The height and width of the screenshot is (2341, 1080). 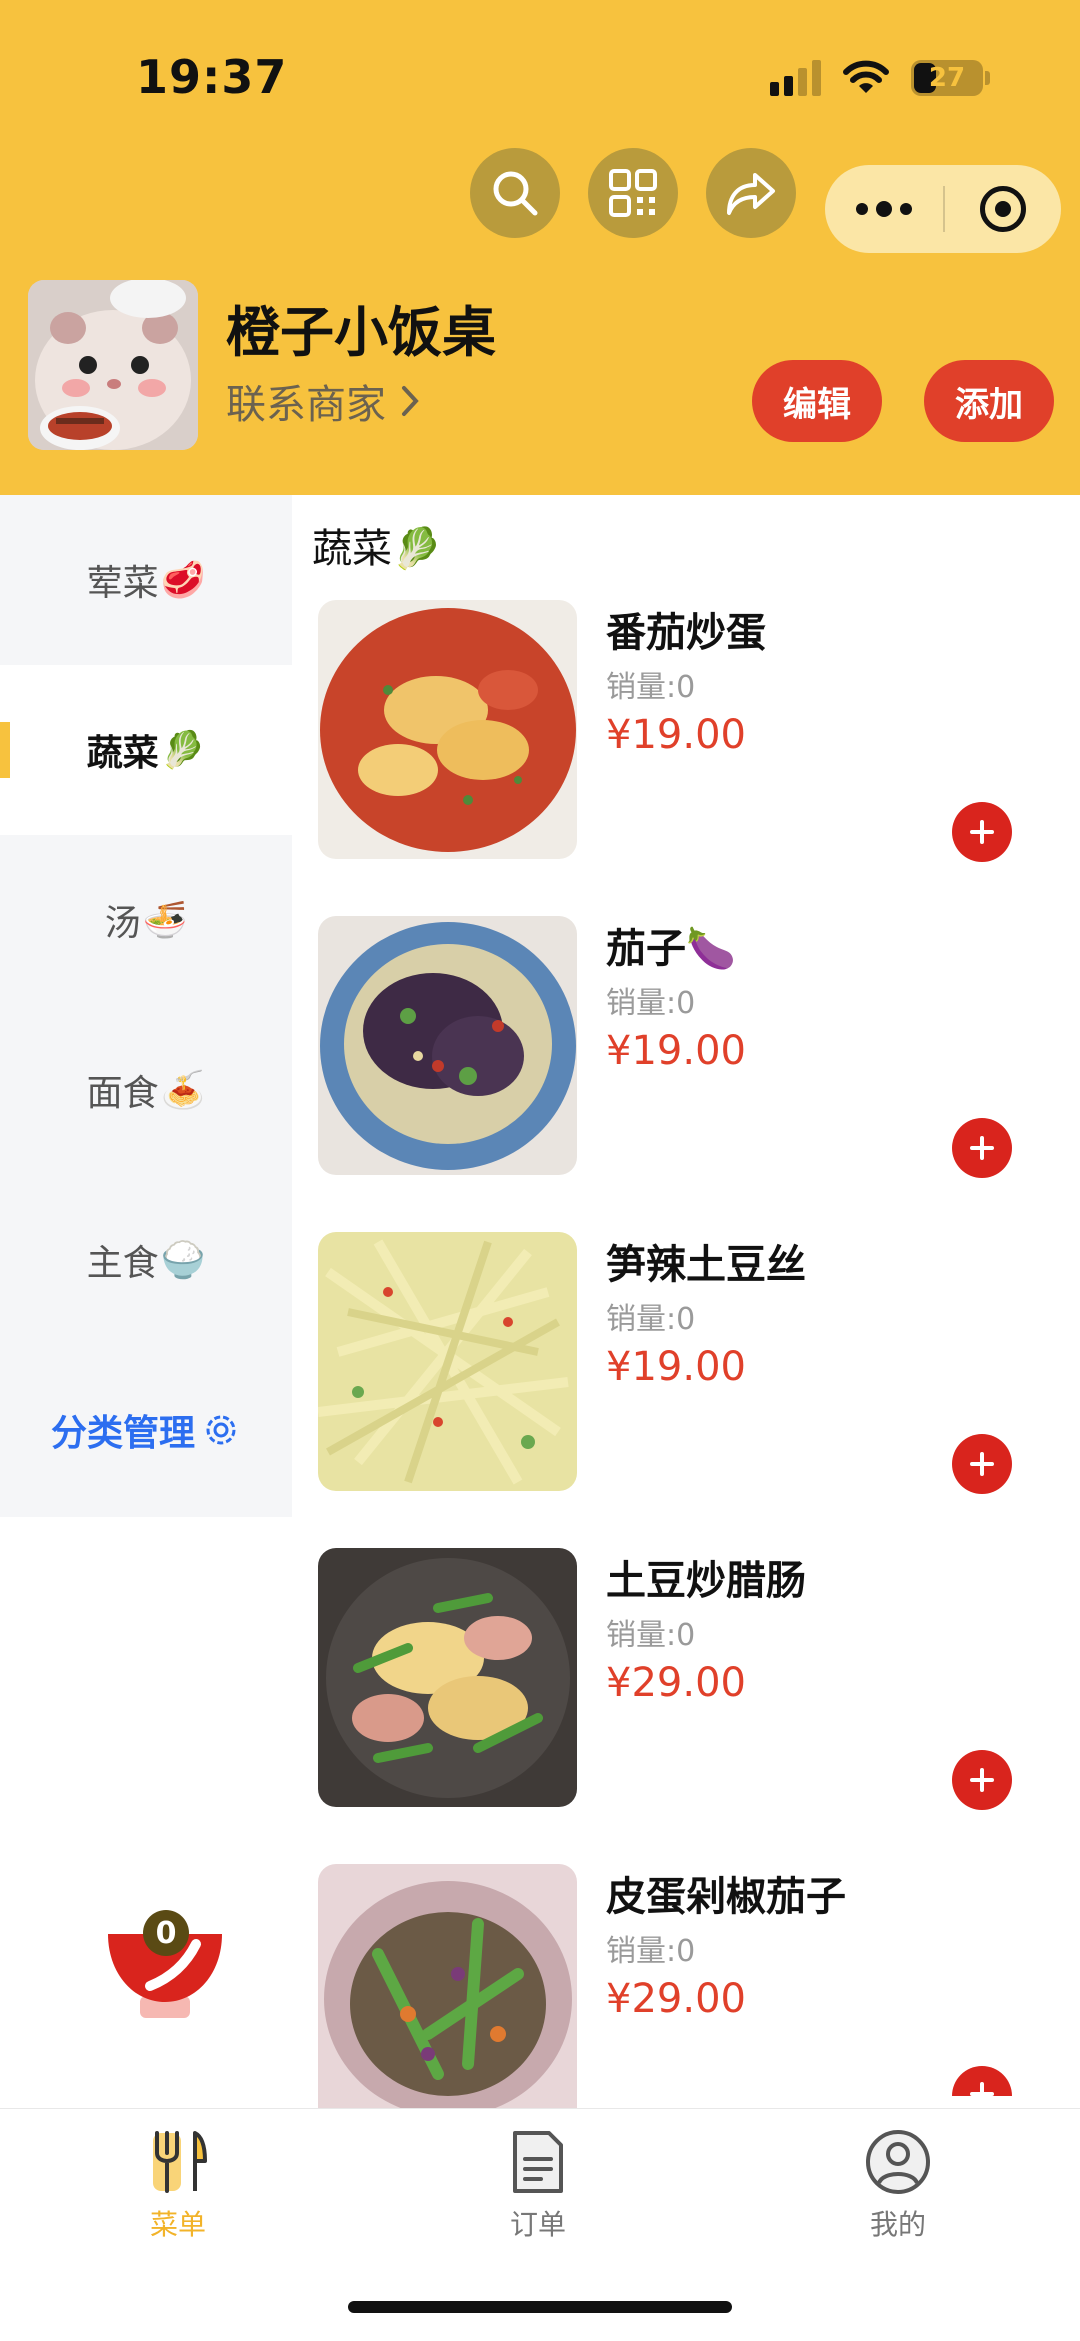 What do you see at coordinates (122, 753) in the screenshot?
I see `sidebar-item-label: 蔬菜` at bounding box center [122, 753].